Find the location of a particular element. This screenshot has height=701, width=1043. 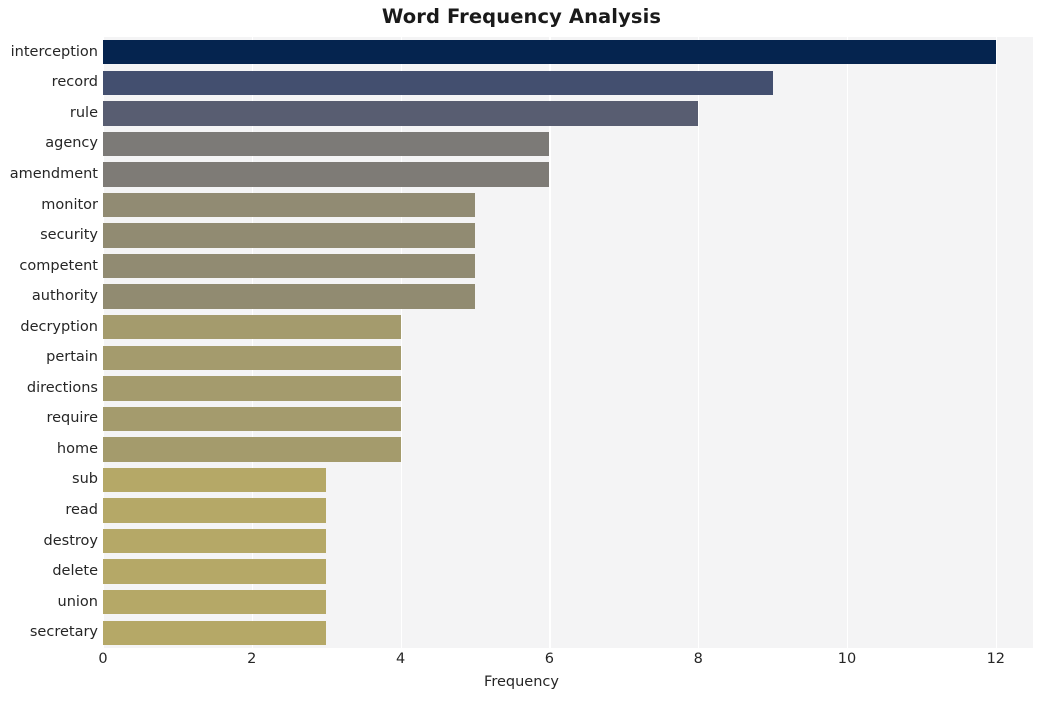

y-tick-label-delete: delete is located at coordinates (75, 571).